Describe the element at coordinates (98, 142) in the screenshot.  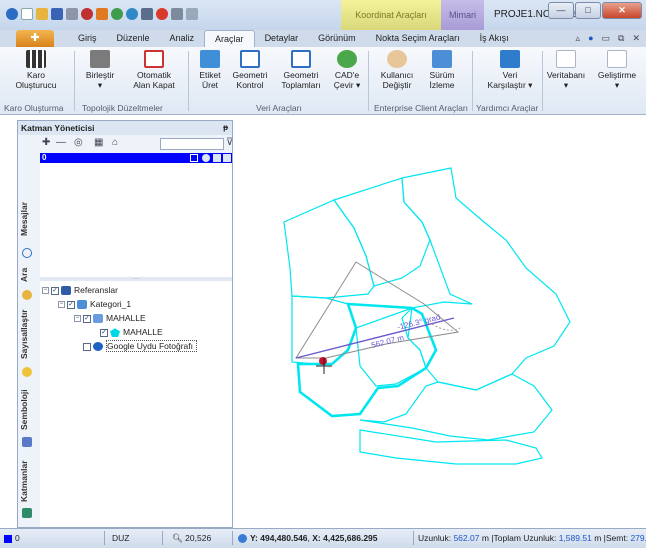
I see `layer-props-icon: ▦` at that location.